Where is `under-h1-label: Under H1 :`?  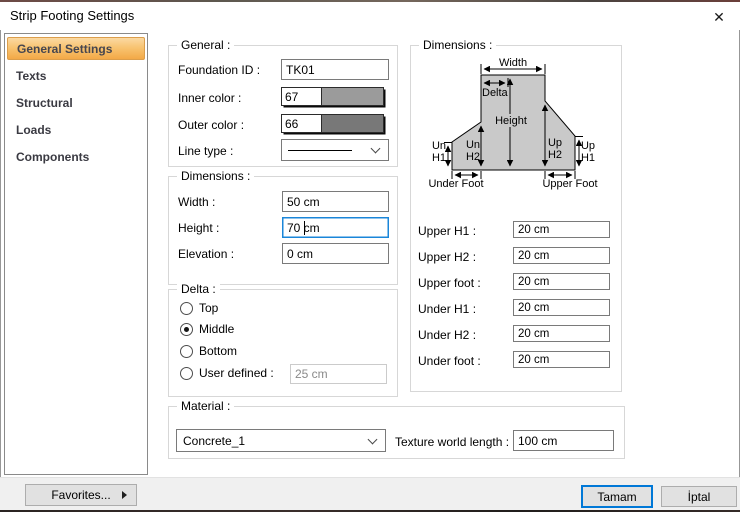
under-h1-label: Under H1 : is located at coordinates (447, 309).